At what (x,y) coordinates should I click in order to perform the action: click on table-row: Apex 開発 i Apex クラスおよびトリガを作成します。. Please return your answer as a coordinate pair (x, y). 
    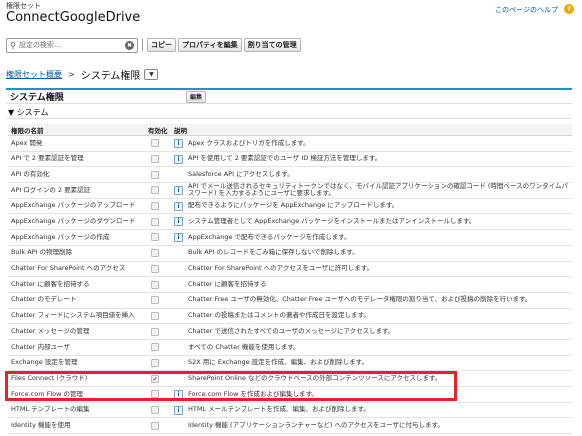
    Looking at the image, I should click on (290, 144).